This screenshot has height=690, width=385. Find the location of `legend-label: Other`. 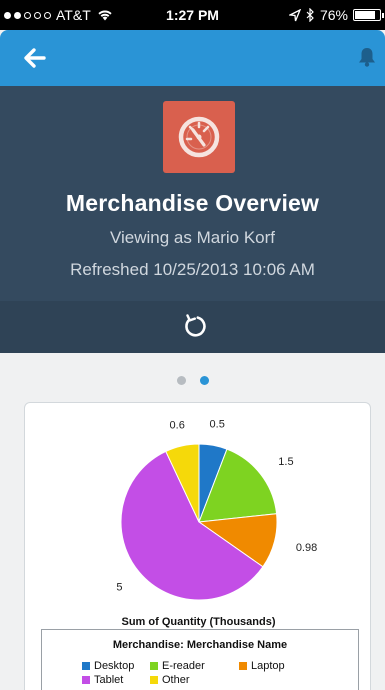

legend-label: Other is located at coordinates (176, 680).